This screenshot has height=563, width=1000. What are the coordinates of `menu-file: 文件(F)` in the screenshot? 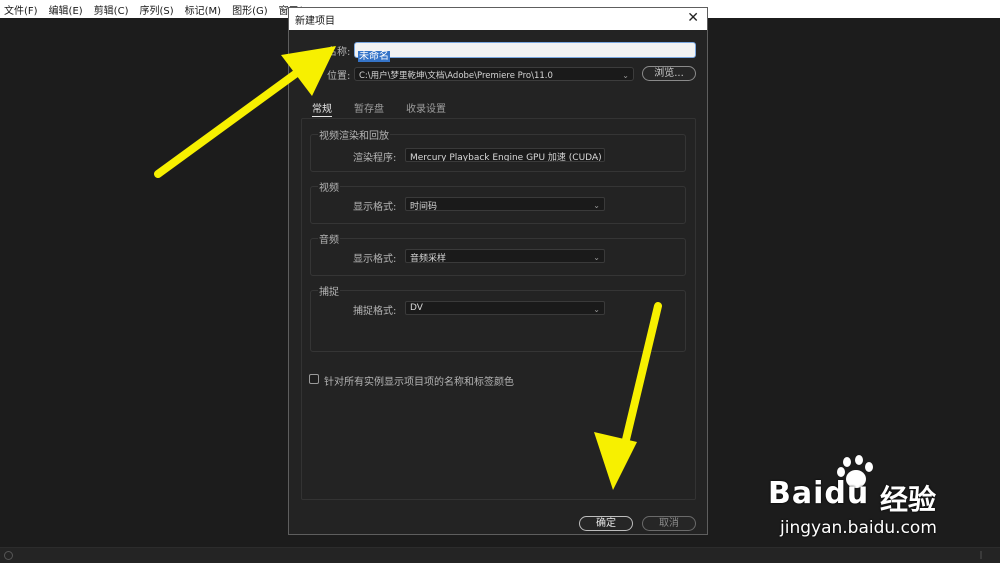 It's located at (21, 9).